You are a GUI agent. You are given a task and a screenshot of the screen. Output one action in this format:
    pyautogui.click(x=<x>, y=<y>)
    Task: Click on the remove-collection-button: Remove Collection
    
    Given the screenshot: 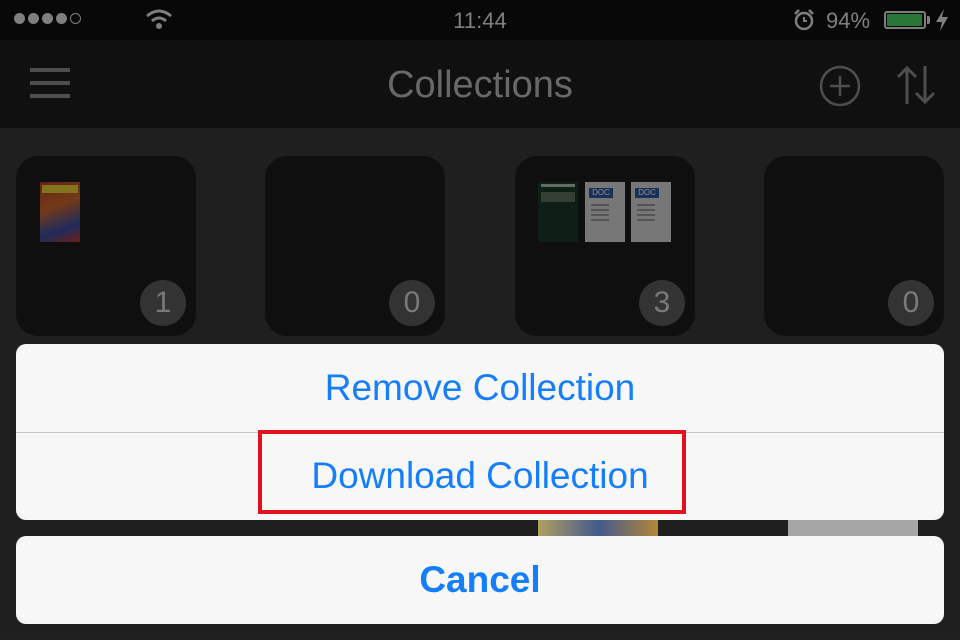 What is the action you would take?
    pyautogui.click(x=480, y=388)
    